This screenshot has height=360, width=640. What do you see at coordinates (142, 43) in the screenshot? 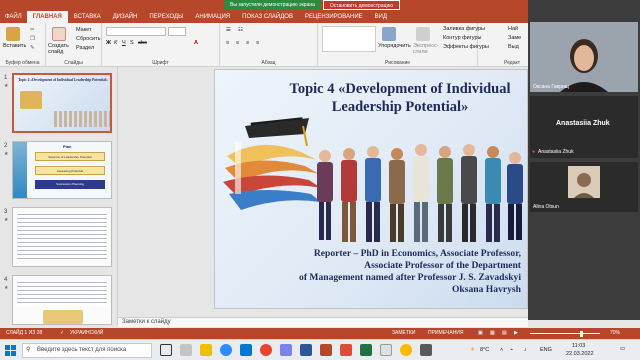
I see `strikethrough-icon: abc` at bounding box center [142, 43].